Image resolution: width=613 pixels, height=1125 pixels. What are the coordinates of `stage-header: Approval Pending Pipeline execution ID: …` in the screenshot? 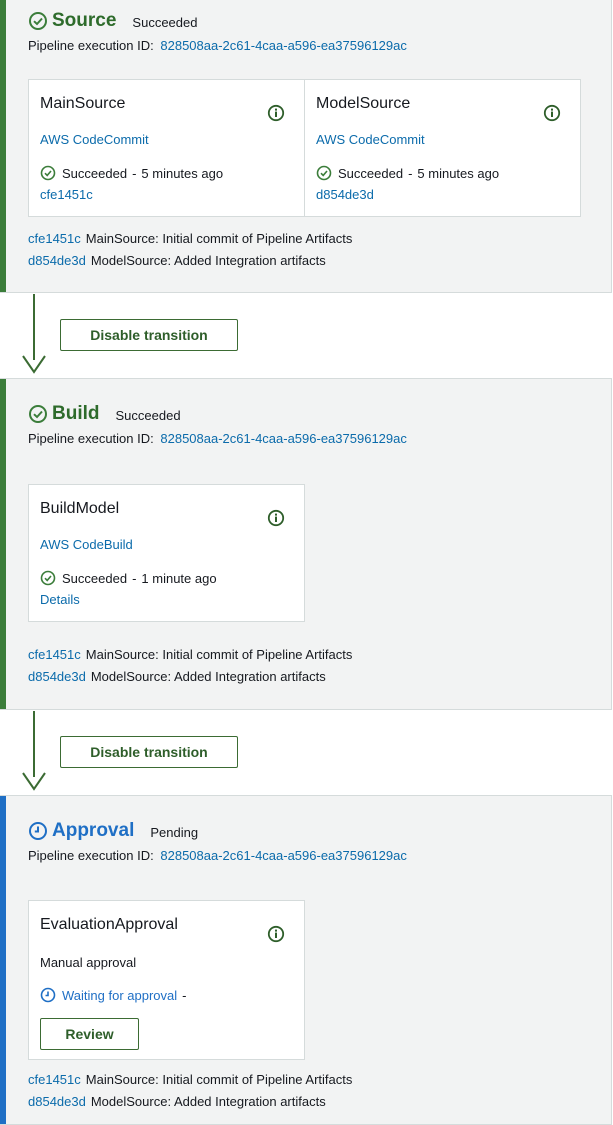 It's located at (217, 841).